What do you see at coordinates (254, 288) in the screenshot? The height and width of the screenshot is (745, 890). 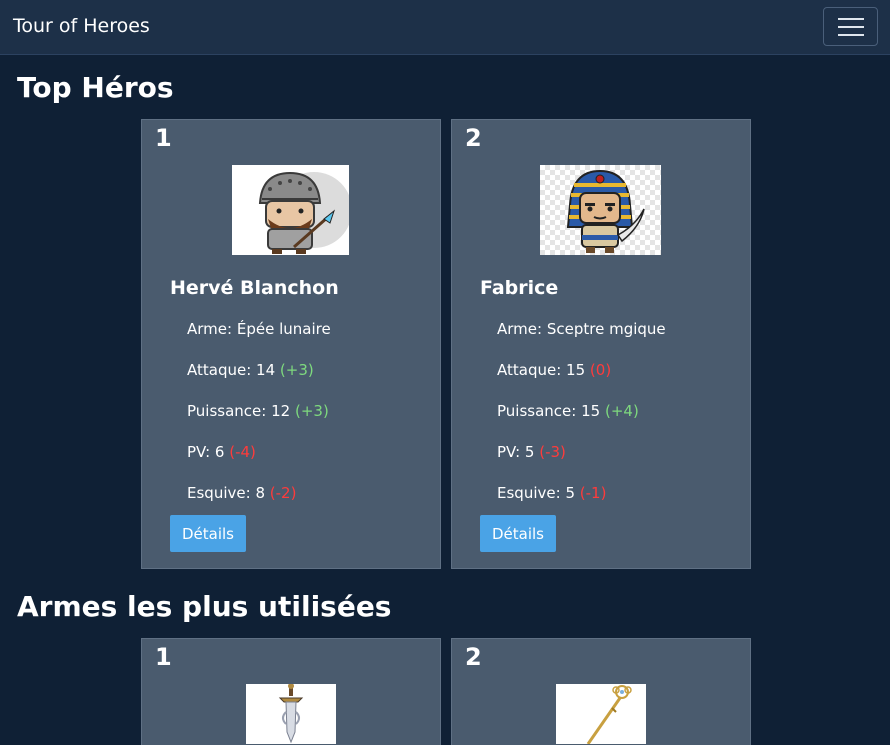 I see `hero-name: Hervé Blanchon` at bounding box center [254, 288].